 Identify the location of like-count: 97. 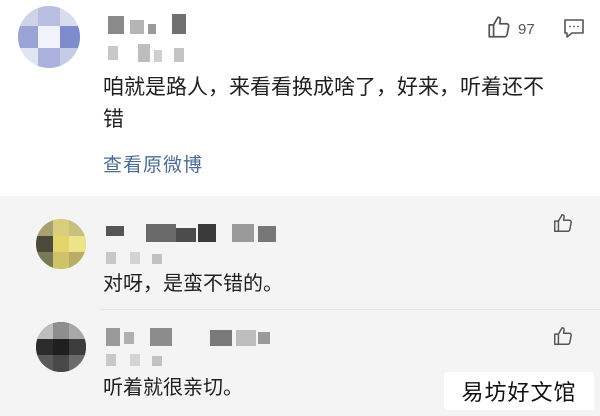
(526, 29).